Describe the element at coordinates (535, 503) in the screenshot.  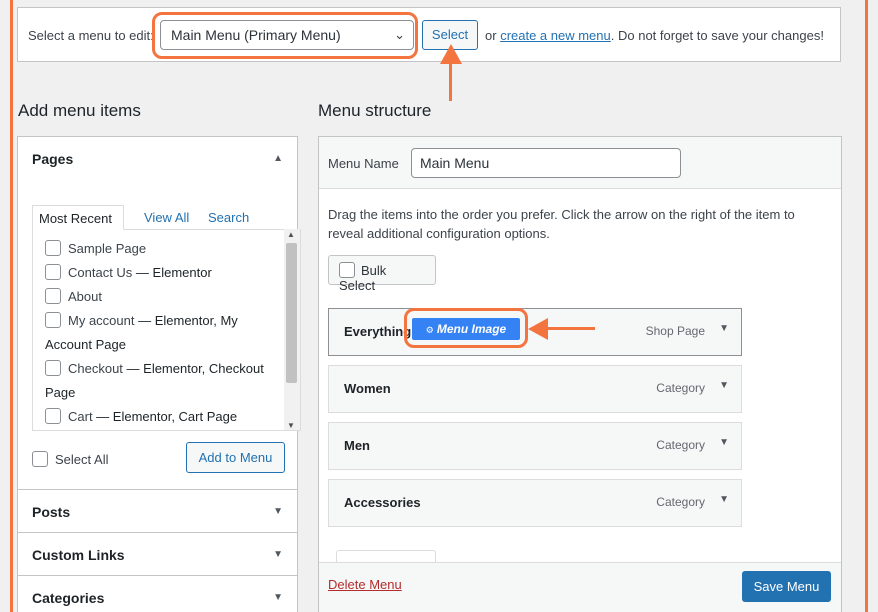
I see `menu-item-accessories: Accessories Category ▼` at that location.